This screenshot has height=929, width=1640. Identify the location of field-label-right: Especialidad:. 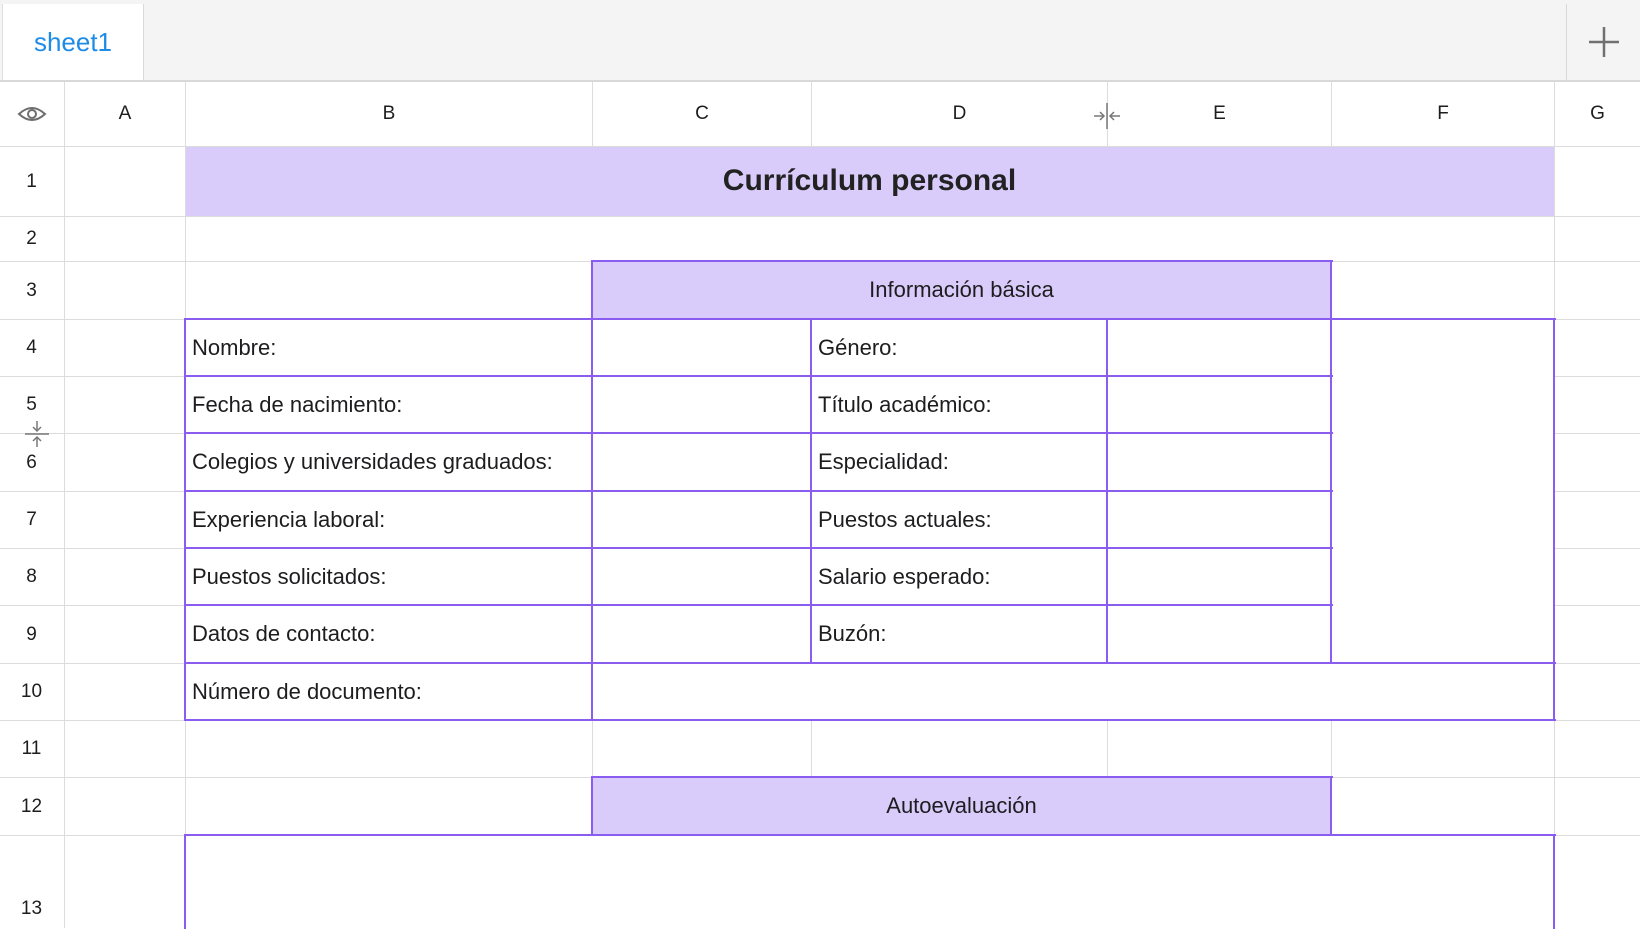
(883, 462).